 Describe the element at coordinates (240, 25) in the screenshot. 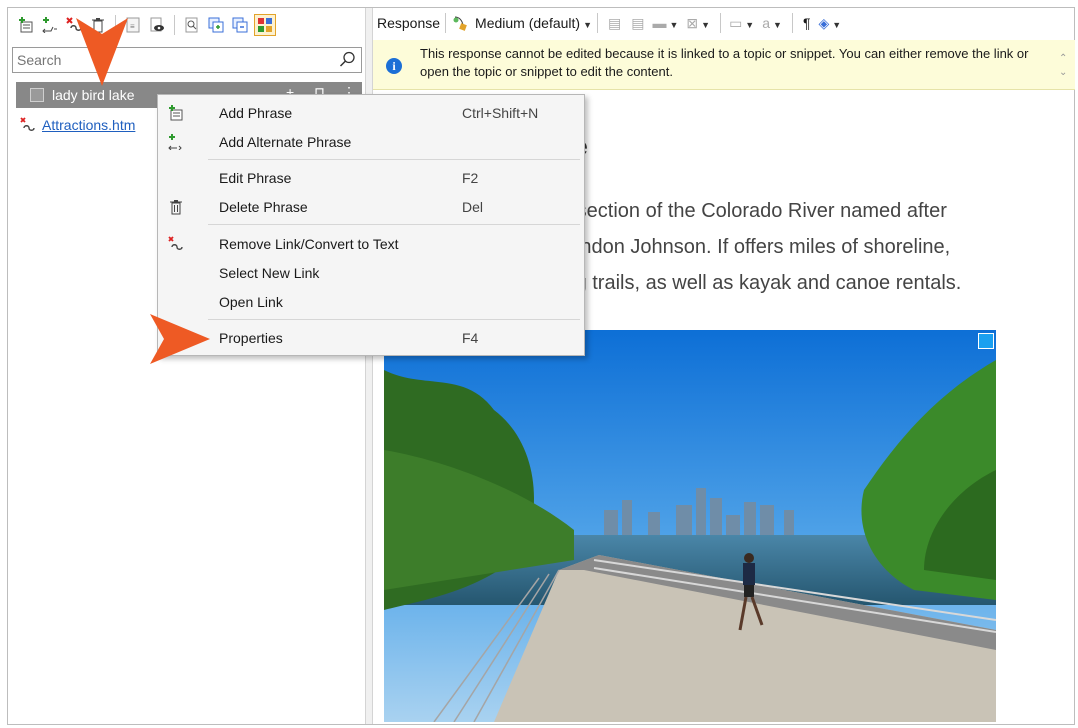

I see `paste-icon` at that location.